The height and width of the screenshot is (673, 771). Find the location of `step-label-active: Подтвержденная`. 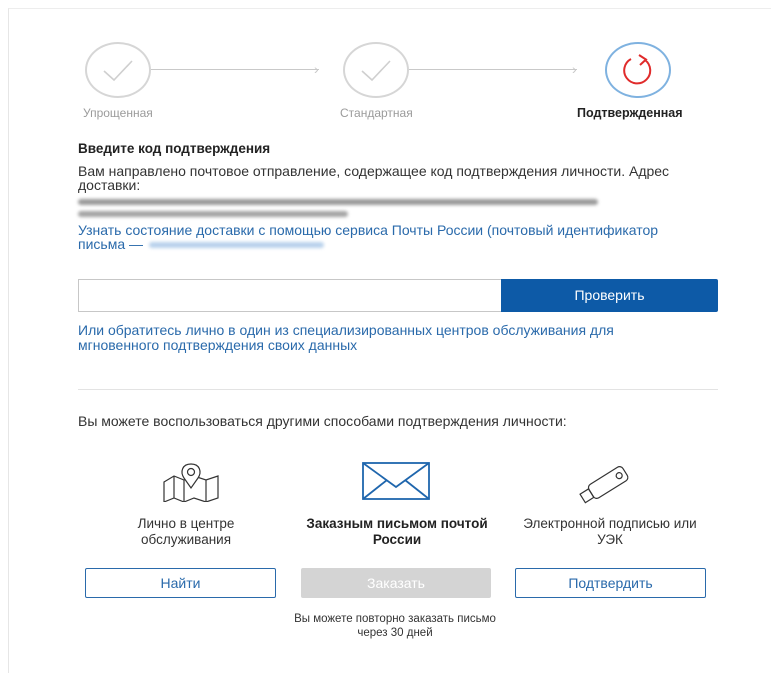

step-label-active: Подтвержденная is located at coordinates (630, 113).